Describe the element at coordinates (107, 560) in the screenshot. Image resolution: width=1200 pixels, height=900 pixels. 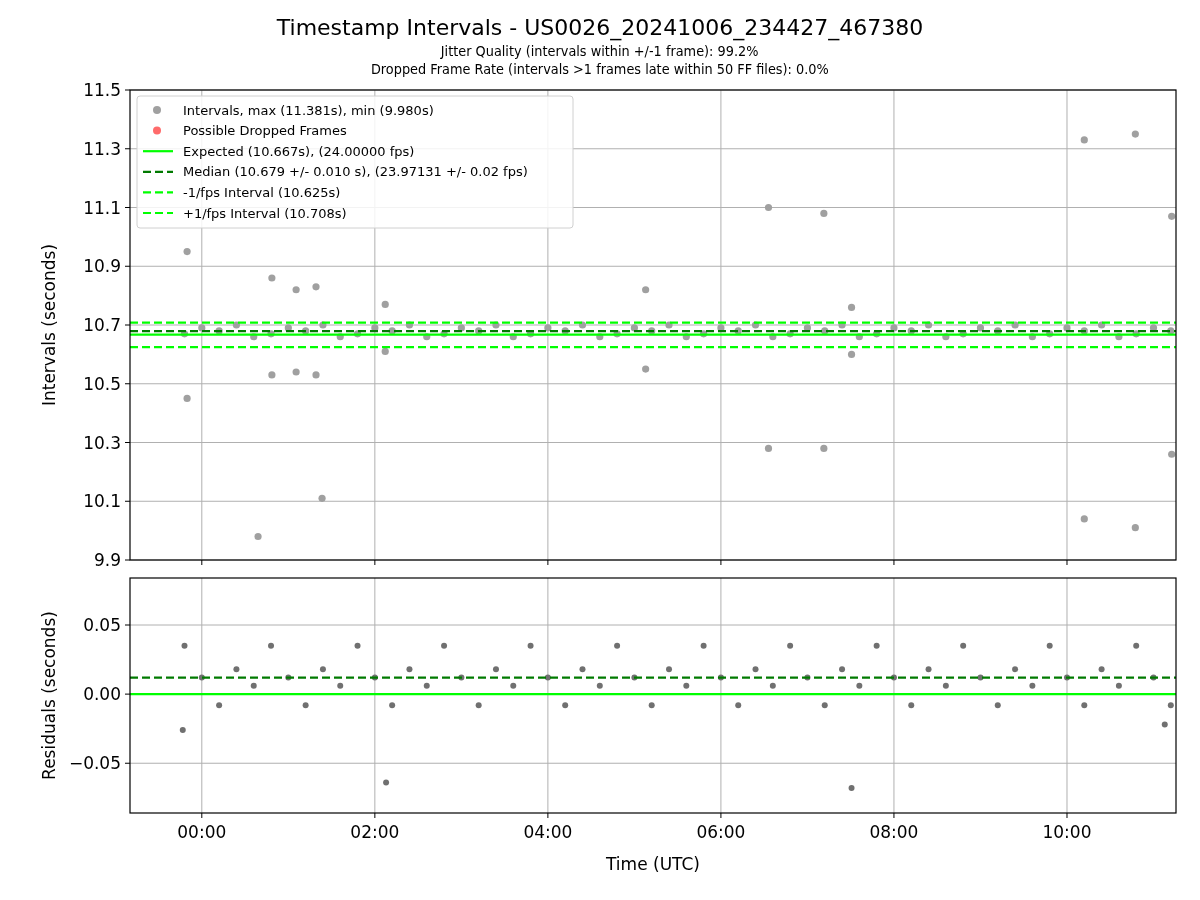
I see `tick-label: 9.9` at that location.